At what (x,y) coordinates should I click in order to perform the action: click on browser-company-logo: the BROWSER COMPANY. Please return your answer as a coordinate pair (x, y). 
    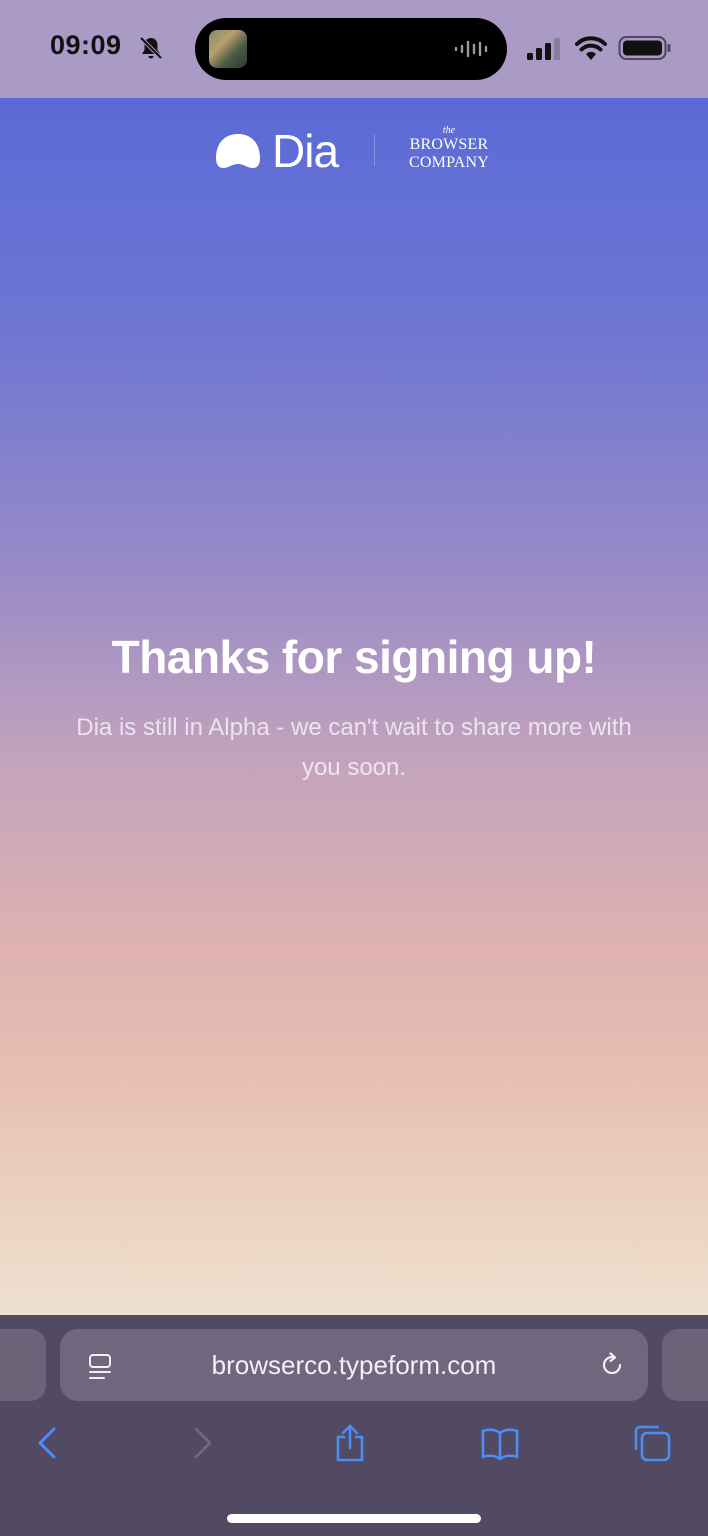
    Looking at the image, I should click on (449, 149).